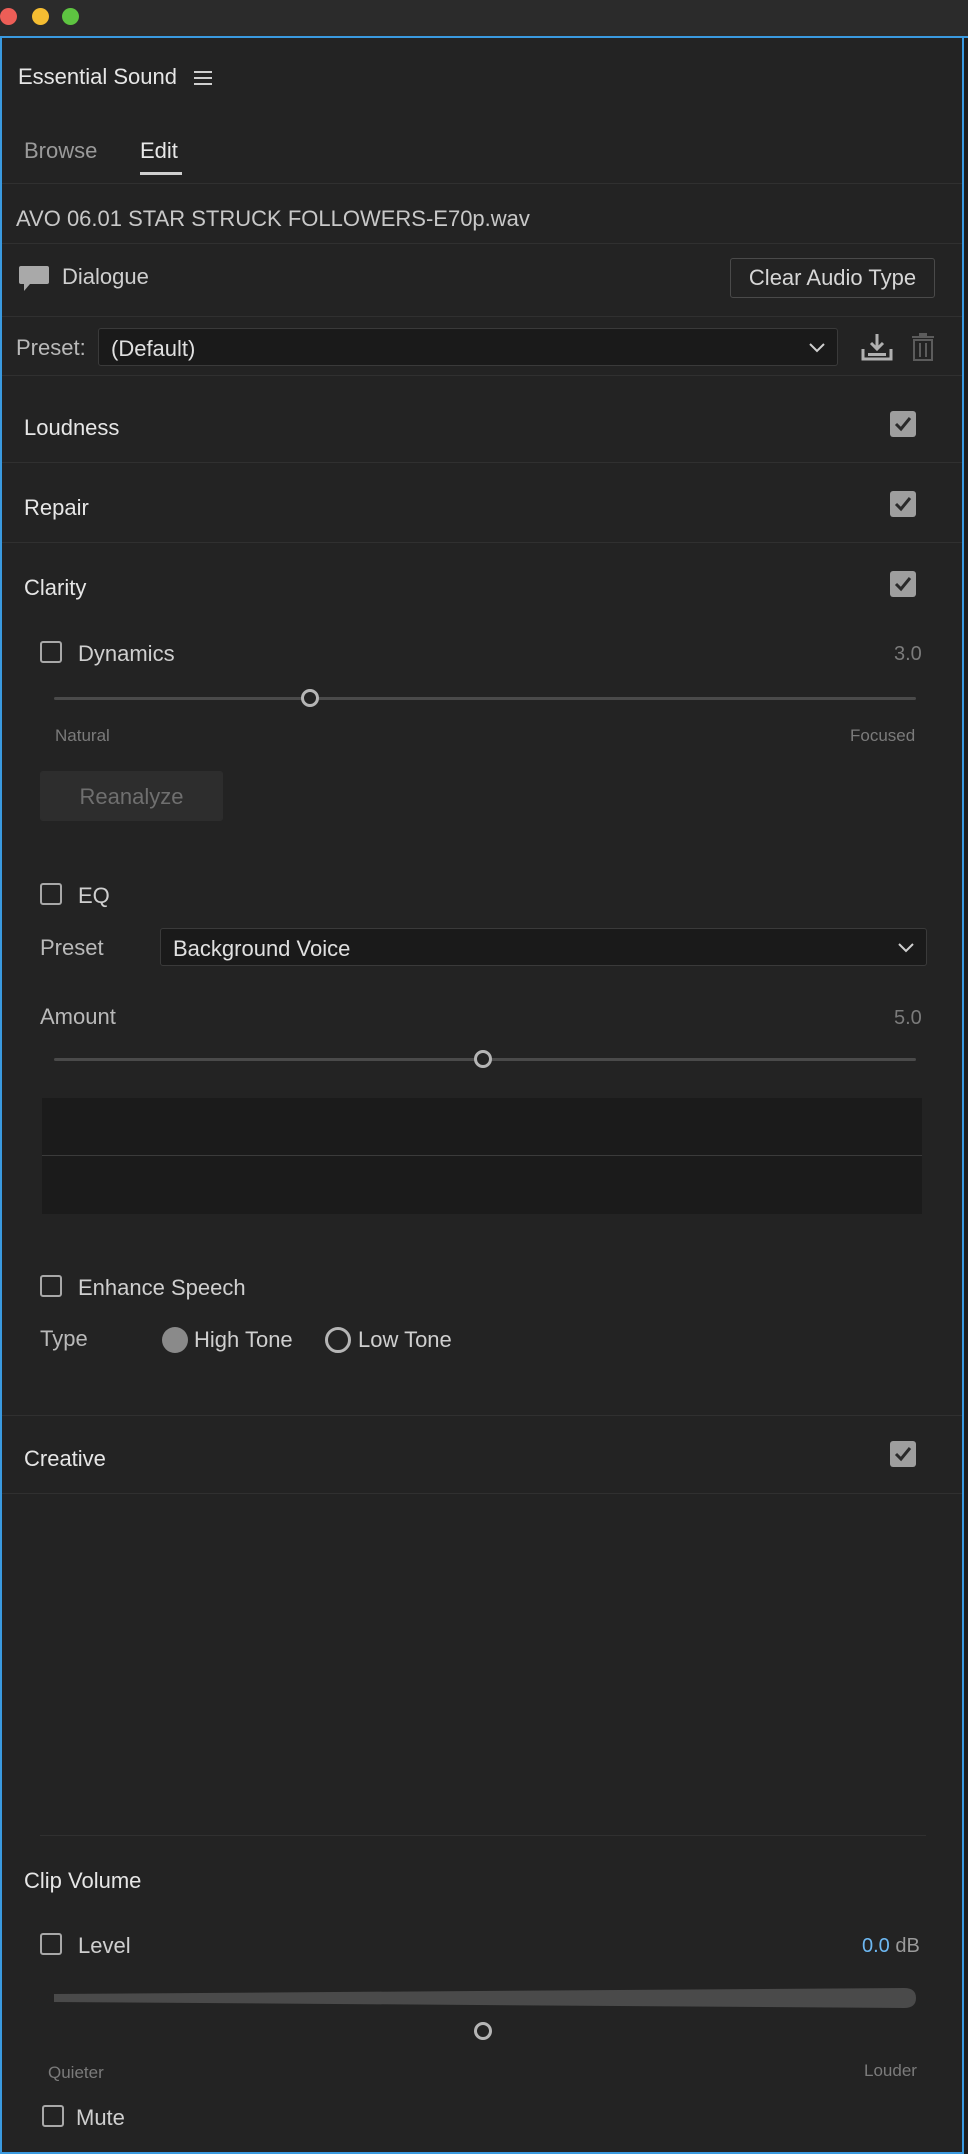 This screenshot has width=968, height=2154. I want to click on high-tone-label: High Tone, so click(243, 1339).